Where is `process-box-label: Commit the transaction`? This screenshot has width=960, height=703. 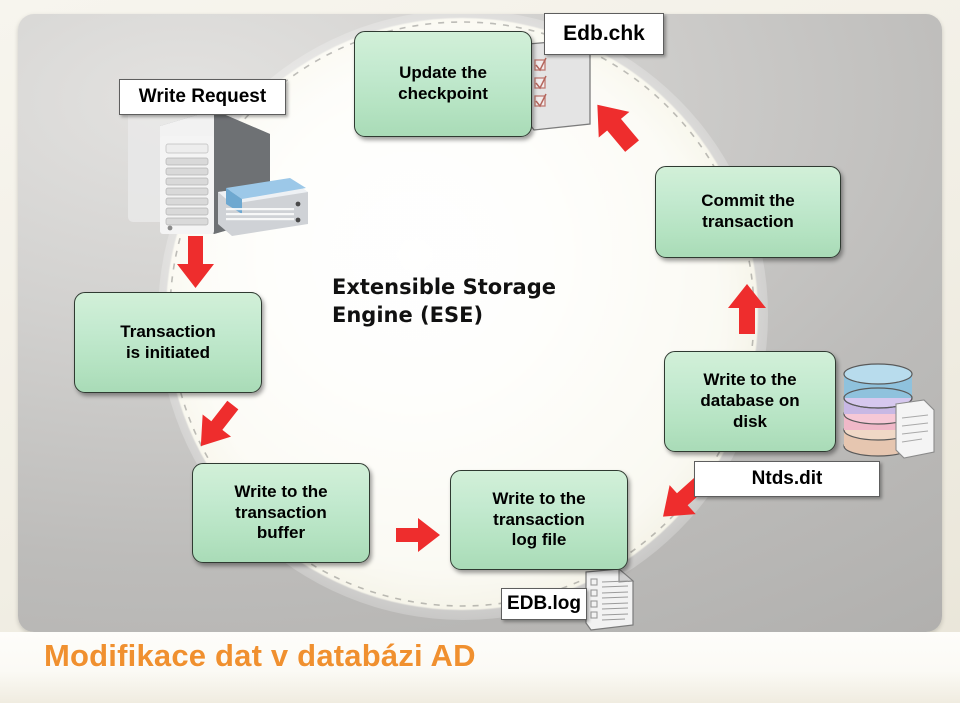
process-box-label: Commit the transaction is located at coordinates (748, 212).